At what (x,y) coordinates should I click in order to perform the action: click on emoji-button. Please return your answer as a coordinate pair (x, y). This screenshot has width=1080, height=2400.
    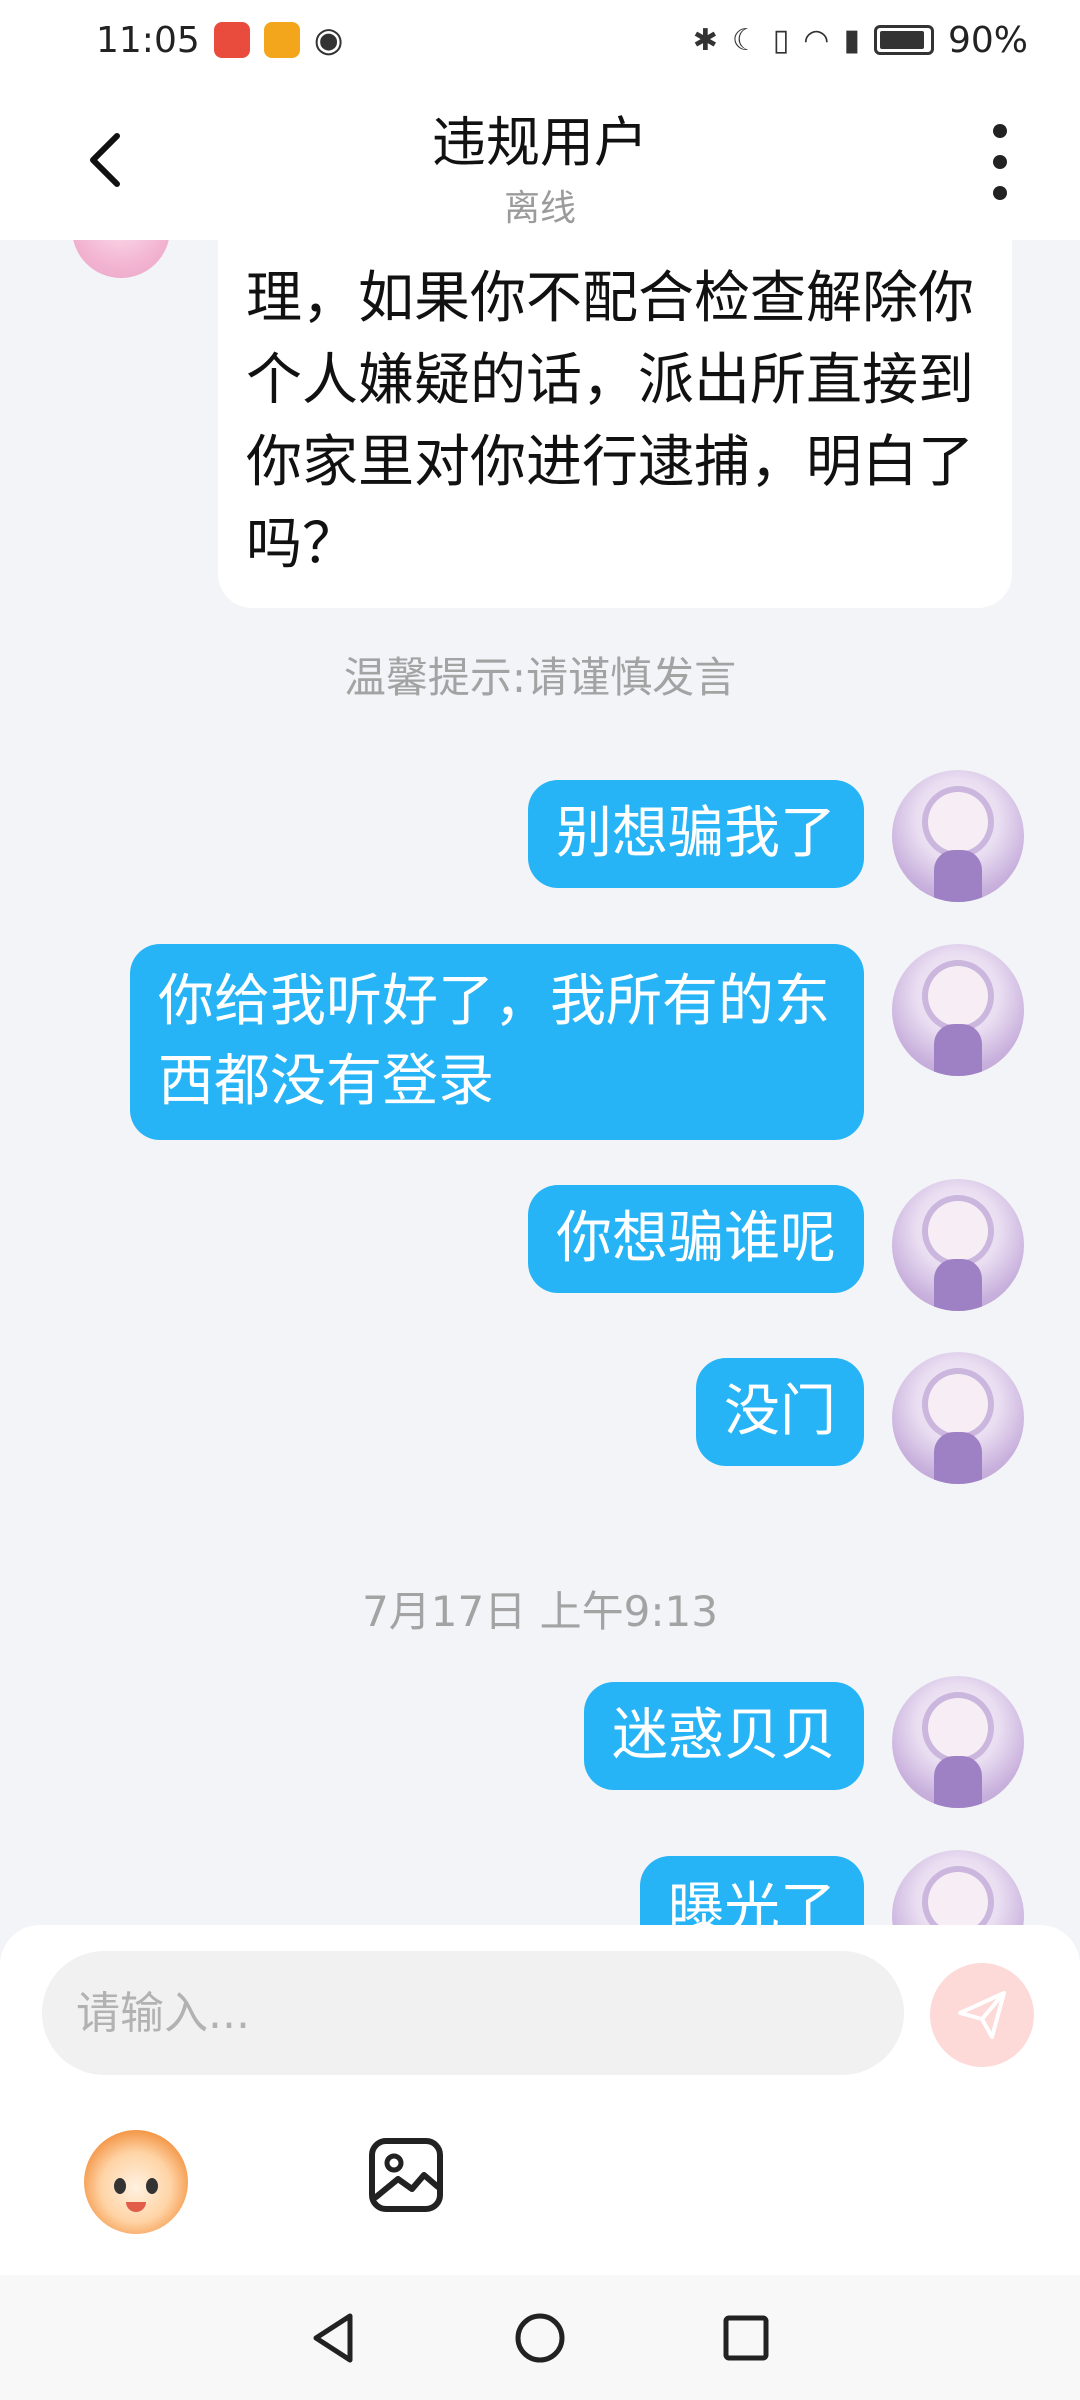
    Looking at the image, I should click on (136, 2182).